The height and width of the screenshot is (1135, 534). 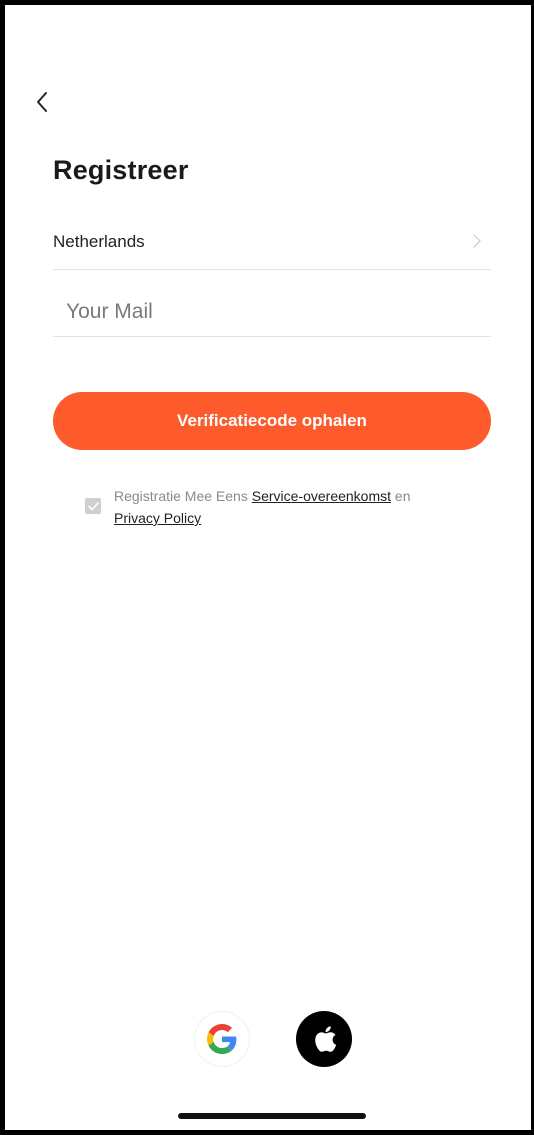 I want to click on google-login-button, so click(x=222, y=1039).